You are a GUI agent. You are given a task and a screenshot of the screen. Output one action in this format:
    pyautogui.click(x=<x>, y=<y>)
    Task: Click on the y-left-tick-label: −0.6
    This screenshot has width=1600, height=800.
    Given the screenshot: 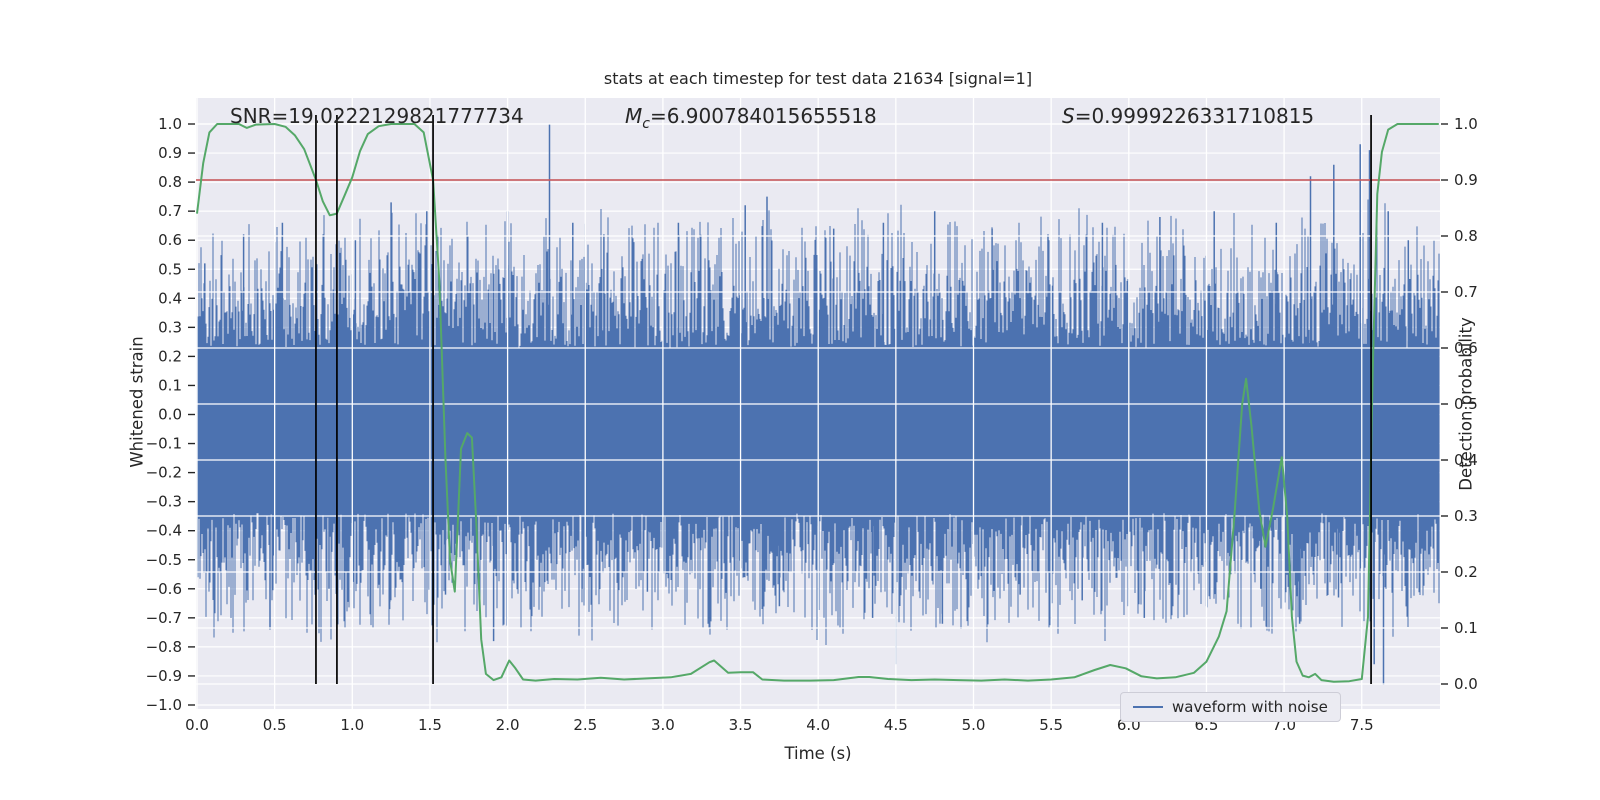 What is the action you would take?
    pyautogui.click(x=164, y=589)
    